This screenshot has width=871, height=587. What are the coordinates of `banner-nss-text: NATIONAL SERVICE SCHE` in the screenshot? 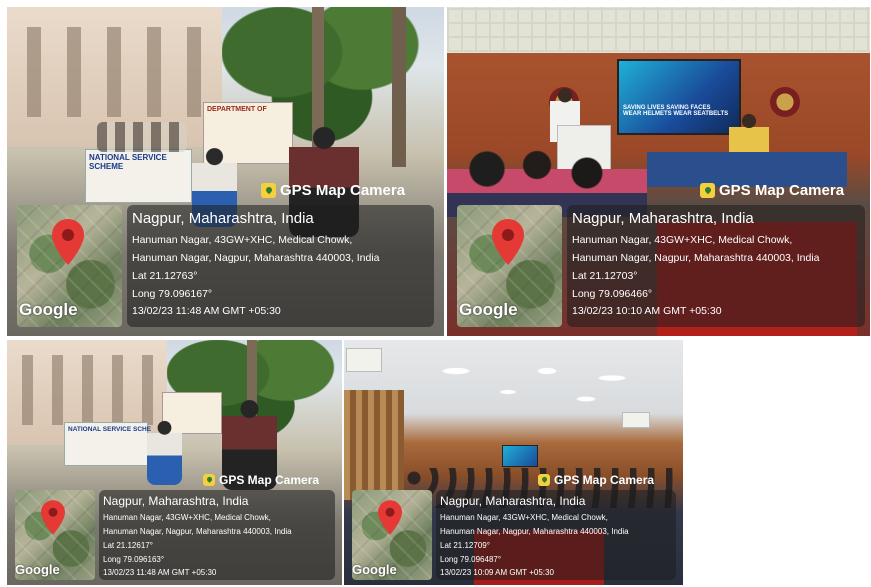 It's located at (110, 429).